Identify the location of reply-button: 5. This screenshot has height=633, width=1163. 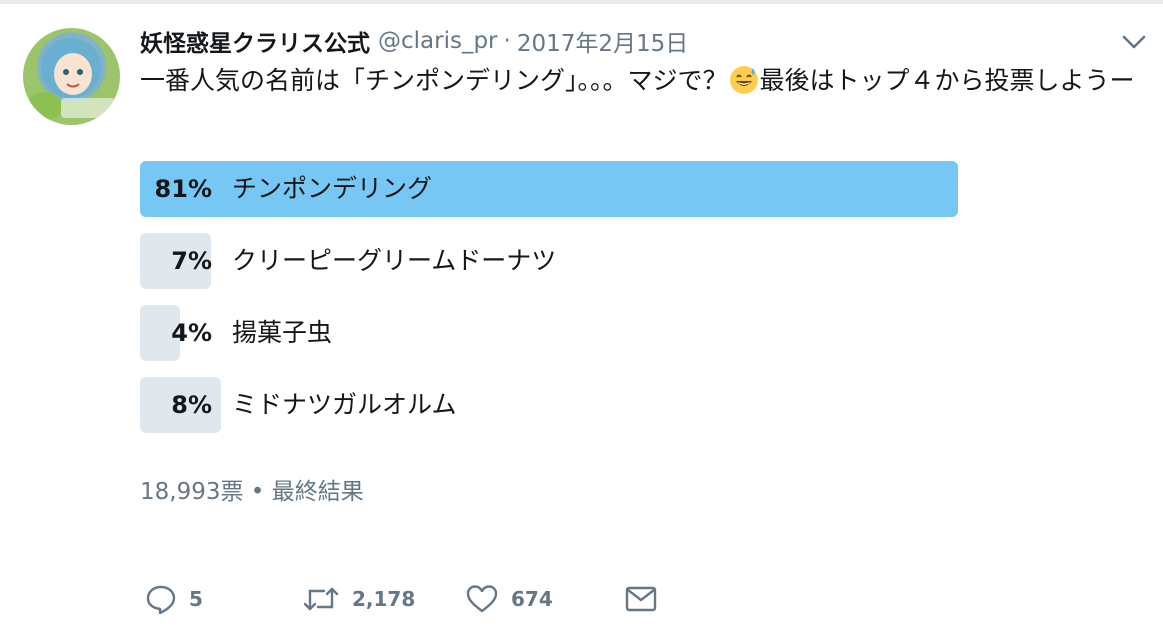
(174, 599).